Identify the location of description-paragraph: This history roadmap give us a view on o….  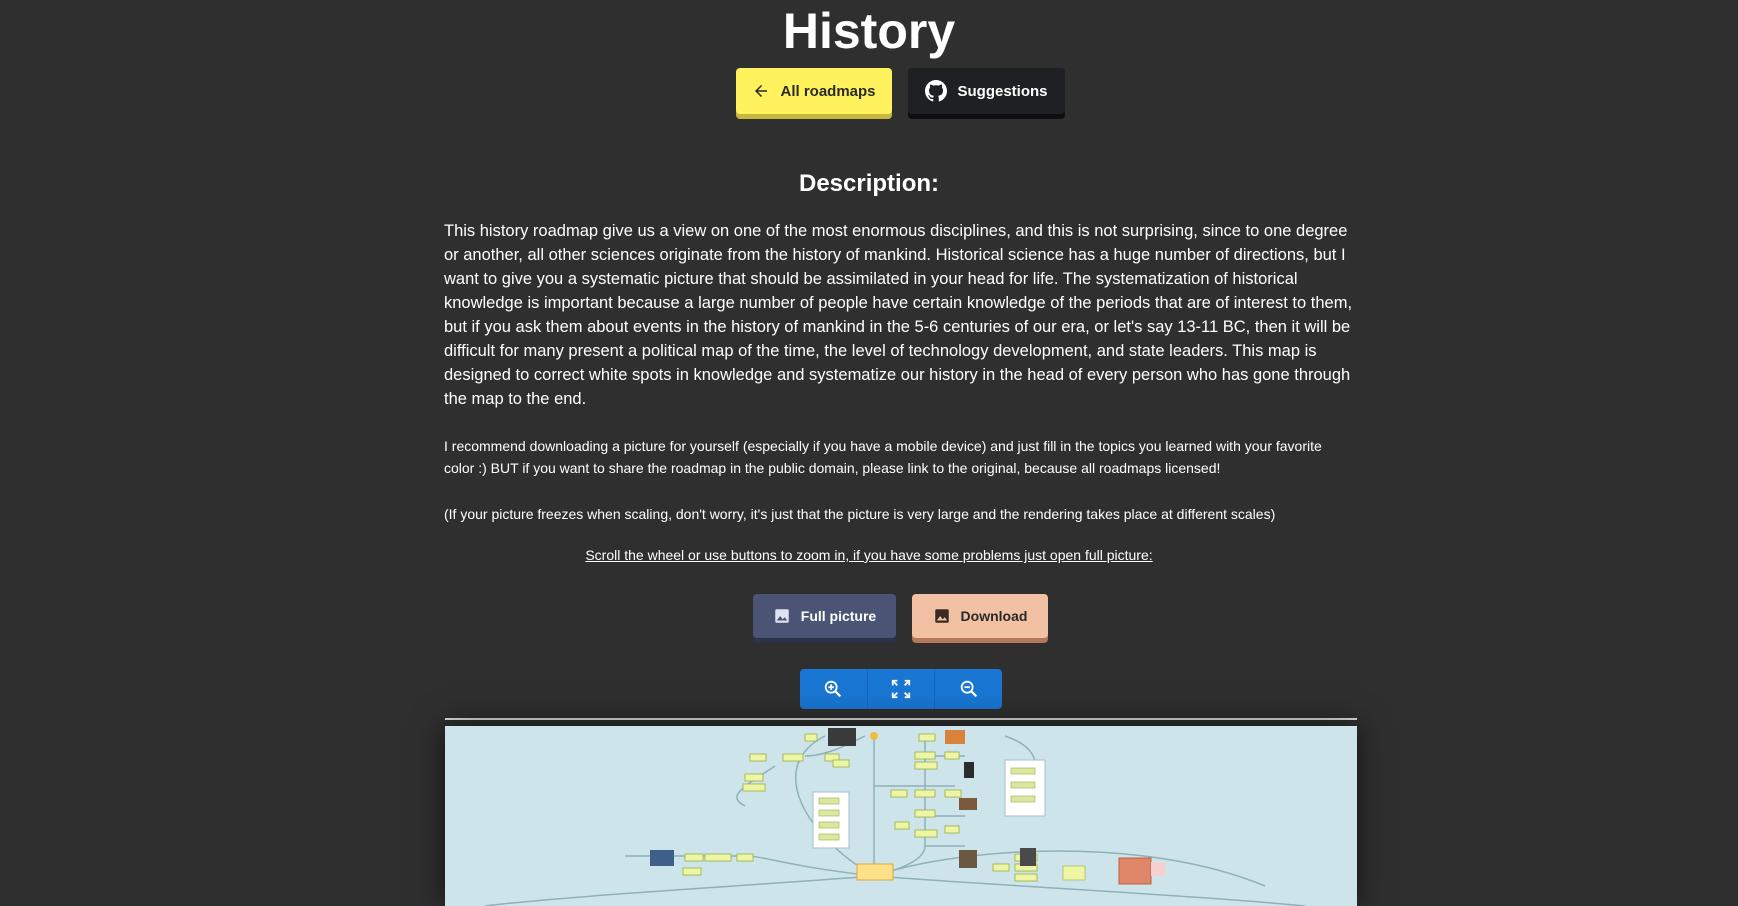
(898, 315).